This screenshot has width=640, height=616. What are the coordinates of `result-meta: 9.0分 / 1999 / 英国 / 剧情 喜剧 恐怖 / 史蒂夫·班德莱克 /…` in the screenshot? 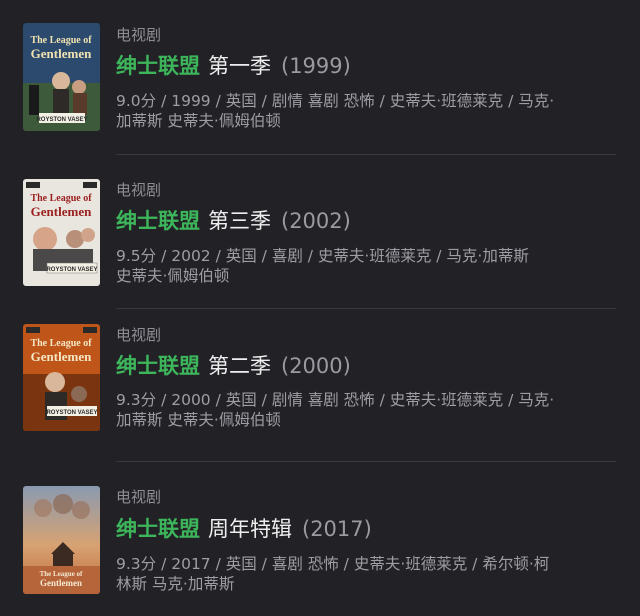 It's located at (366, 111).